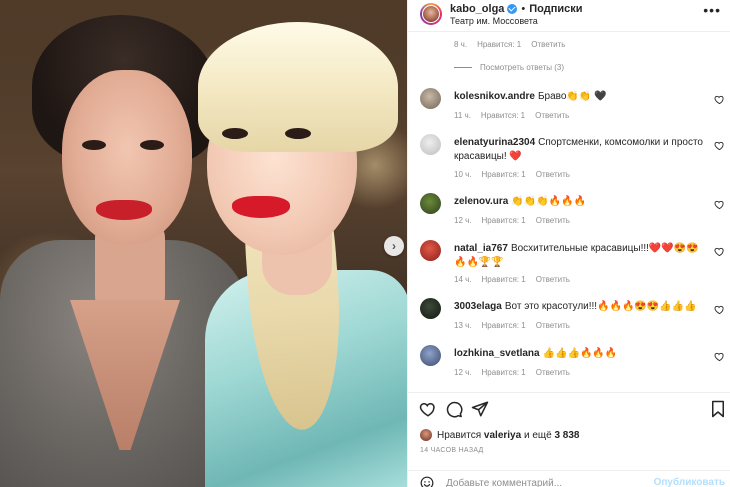  I want to click on chevron-right-icon: ›, so click(394, 246).